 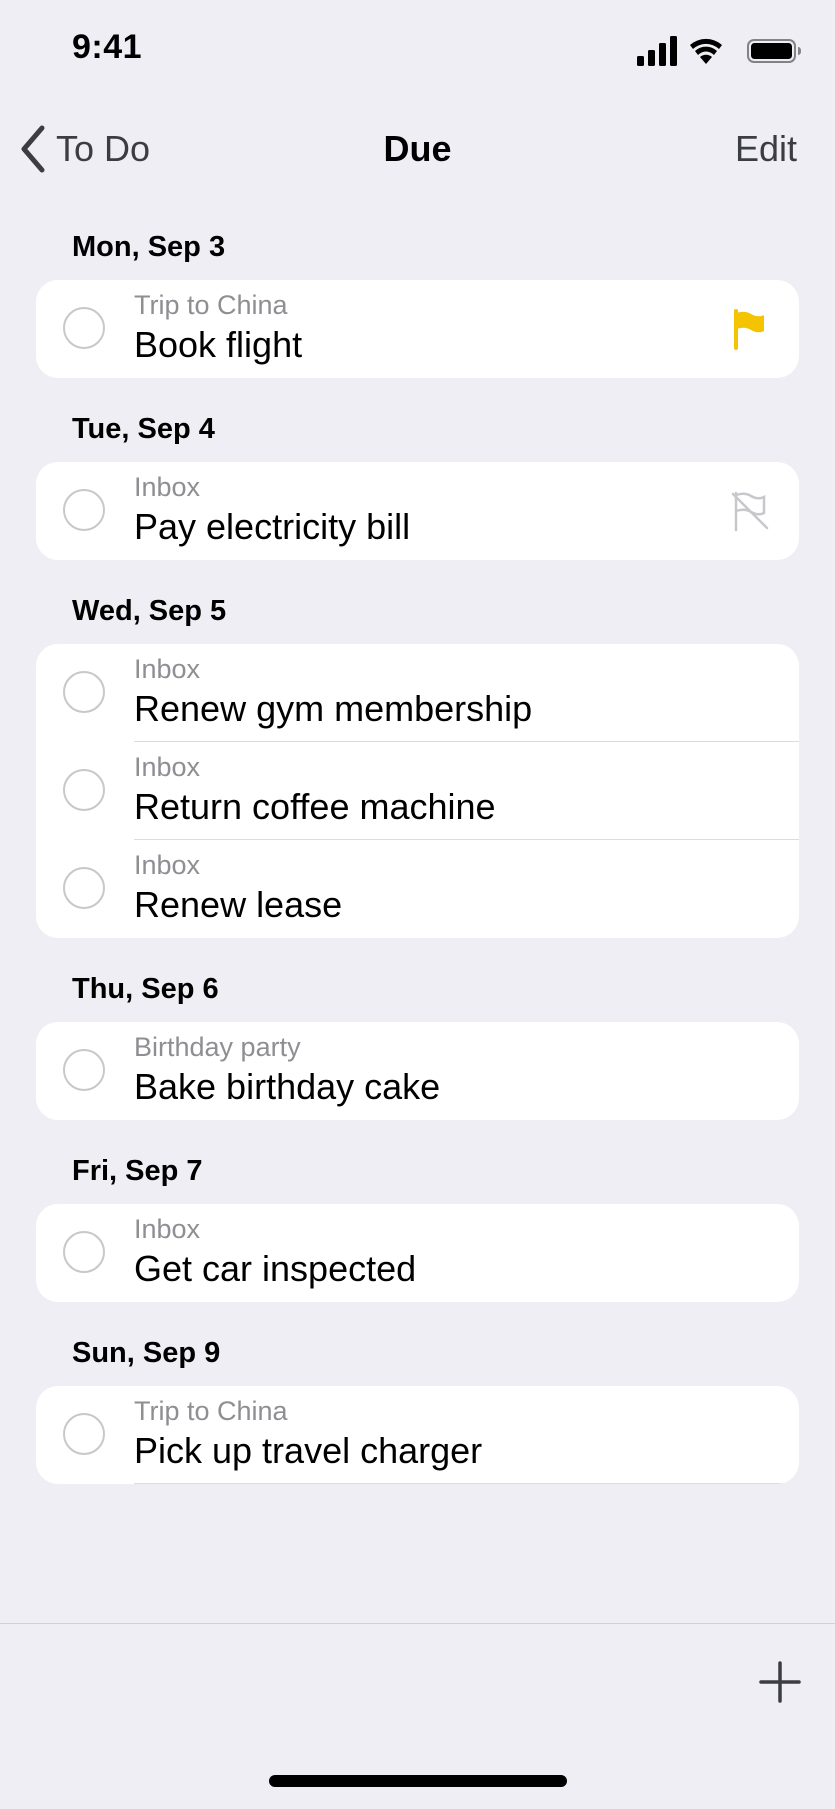 I want to click on section-date-header: Tue, Sep 4, so click(x=143, y=429).